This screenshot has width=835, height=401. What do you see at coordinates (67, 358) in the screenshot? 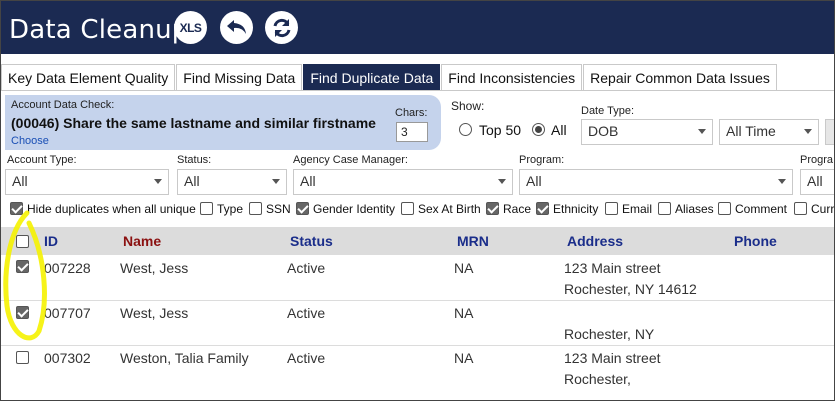
I see `row-id: 007302` at bounding box center [67, 358].